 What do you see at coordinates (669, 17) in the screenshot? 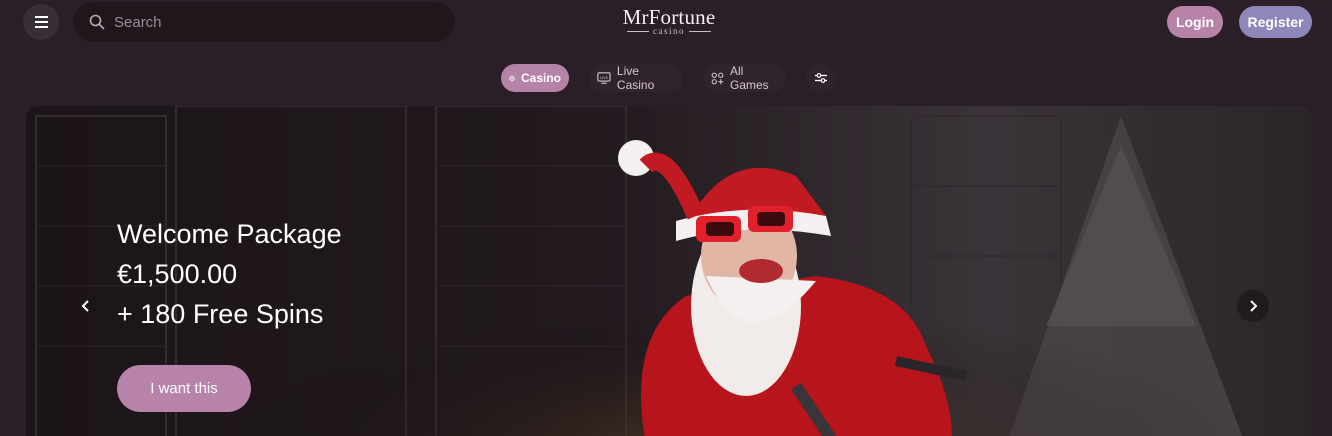
I see `logo-text: MrFortune` at bounding box center [669, 17].